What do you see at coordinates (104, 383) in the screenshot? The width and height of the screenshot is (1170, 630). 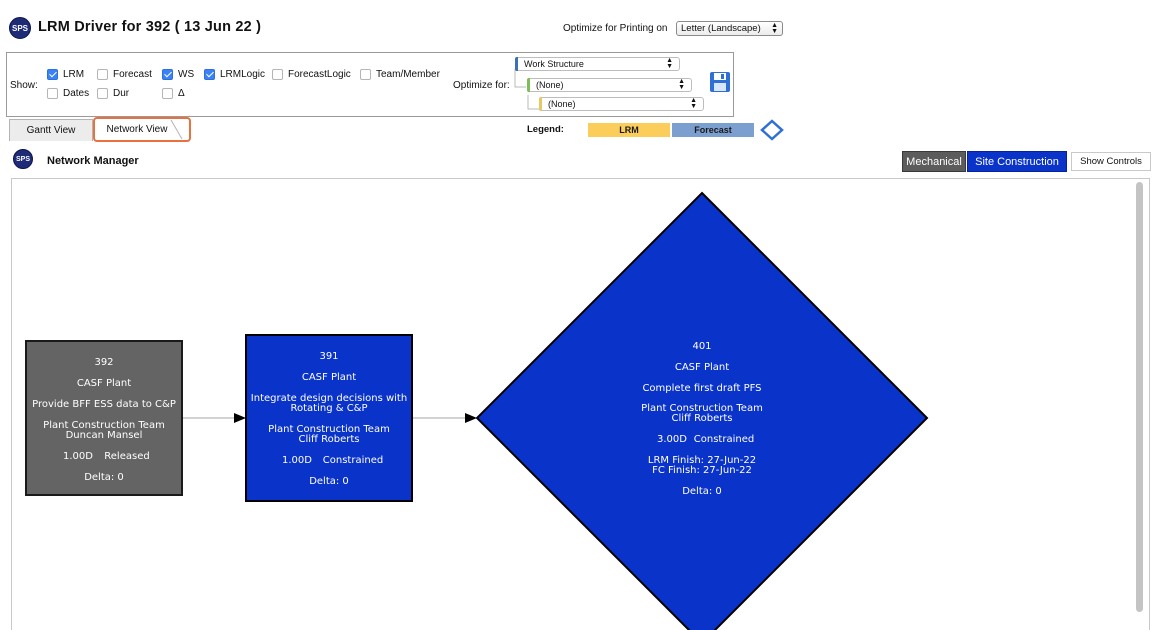 I see `node-392-area: CASF Plant` at bounding box center [104, 383].